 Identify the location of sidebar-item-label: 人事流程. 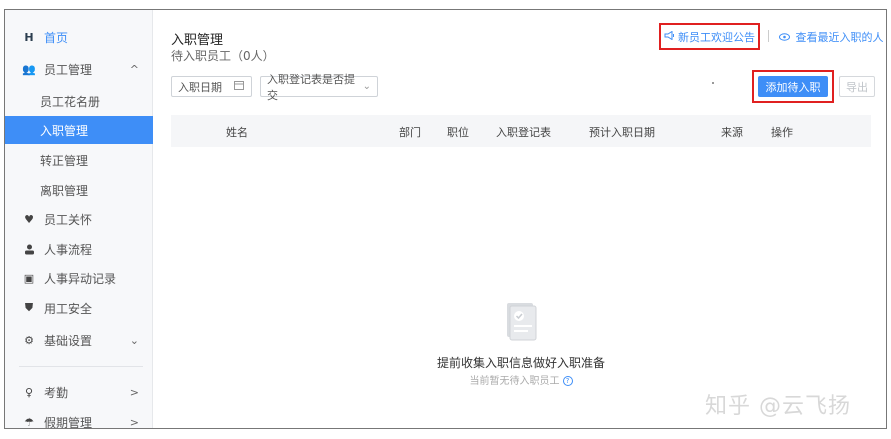
(68, 249).